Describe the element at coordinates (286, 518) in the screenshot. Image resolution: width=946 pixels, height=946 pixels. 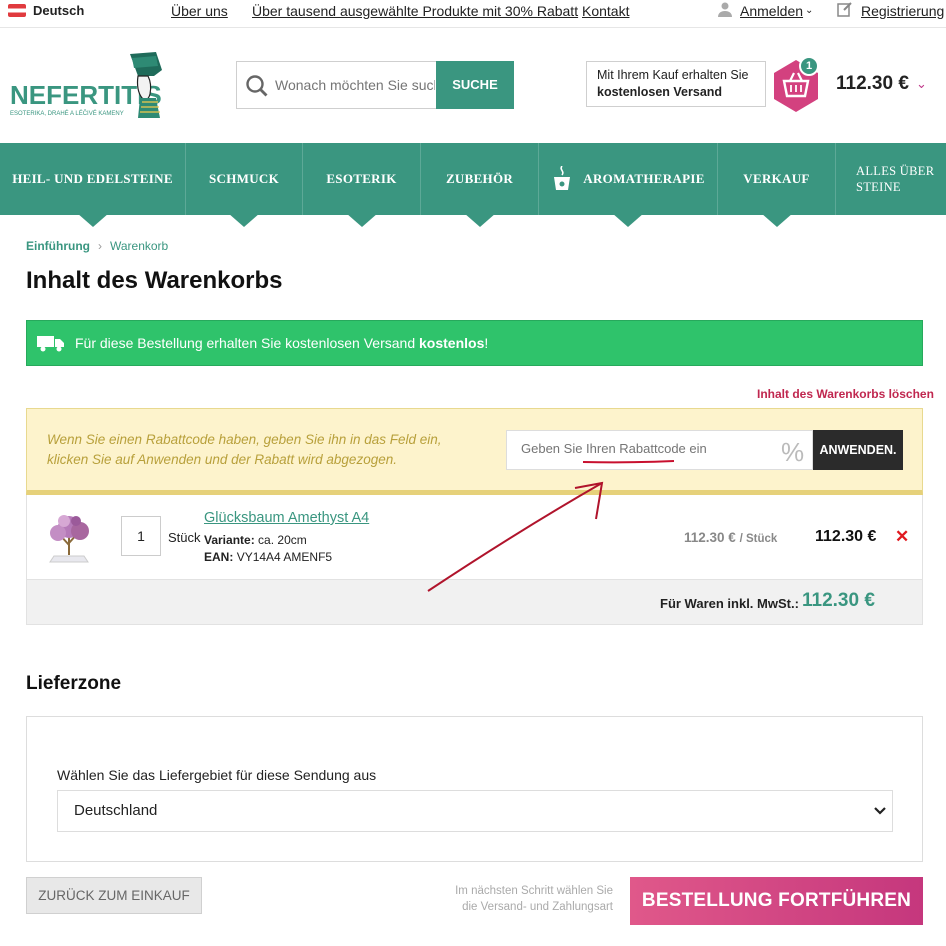
I see `product-name-link: Glücksbaum Amethyst A4` at that location.